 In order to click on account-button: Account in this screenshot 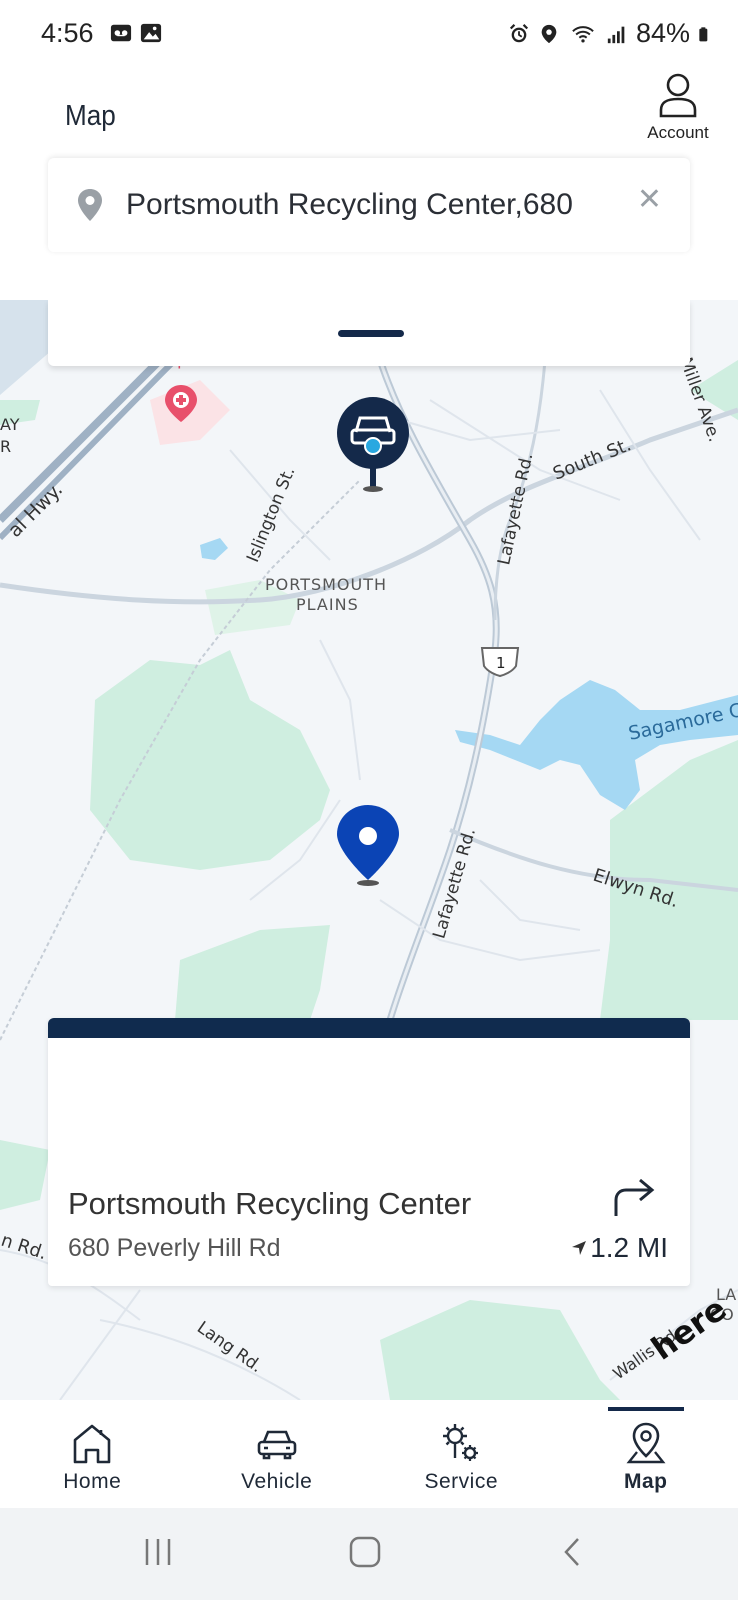, I will do `click(678, 107)`.